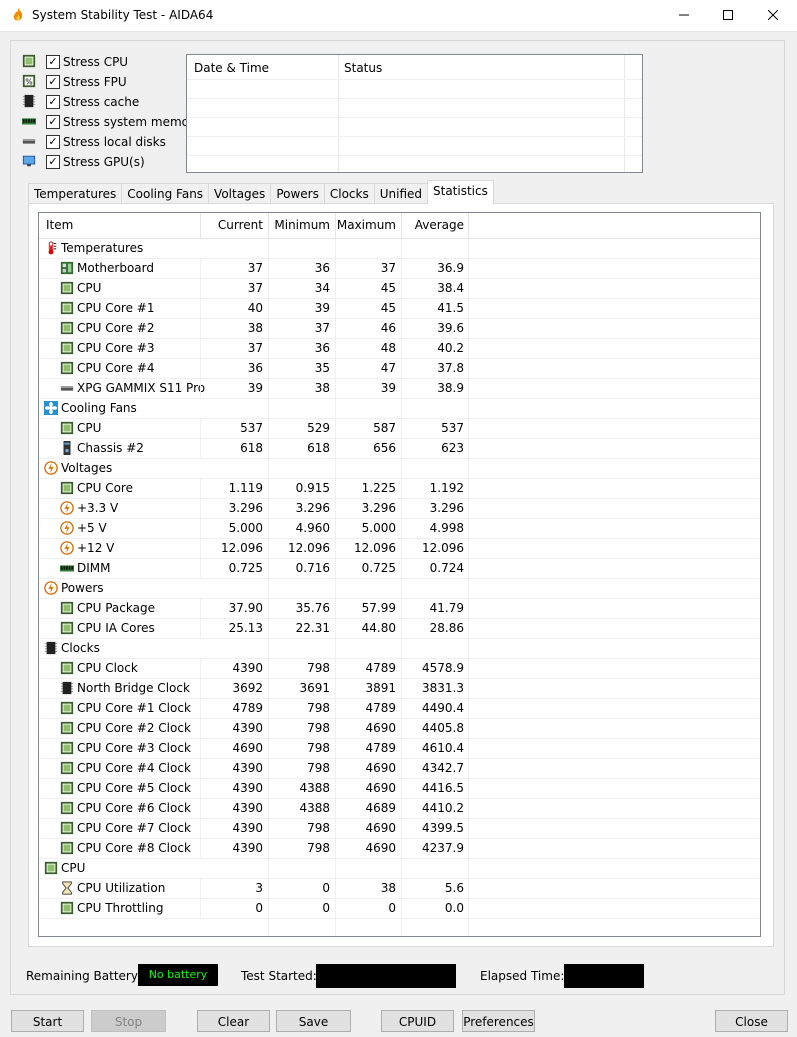 This screenshot has width=797, height=1037. Describe the element at coordinates (399, 469) in the screenshot. I see `grid-group-row: Voltages` at that location.